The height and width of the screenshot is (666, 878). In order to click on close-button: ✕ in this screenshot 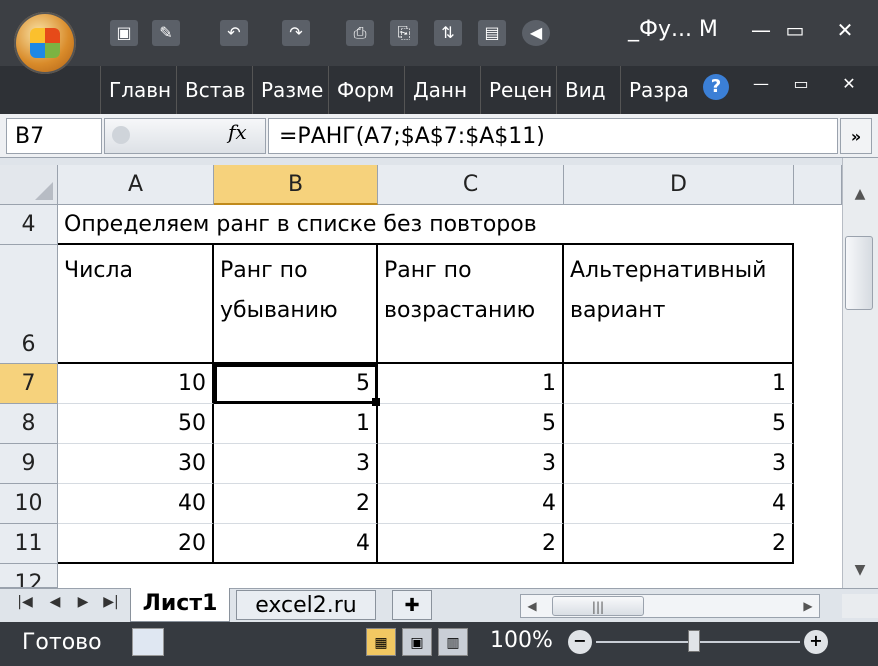, I will do `click(845, 30)`.